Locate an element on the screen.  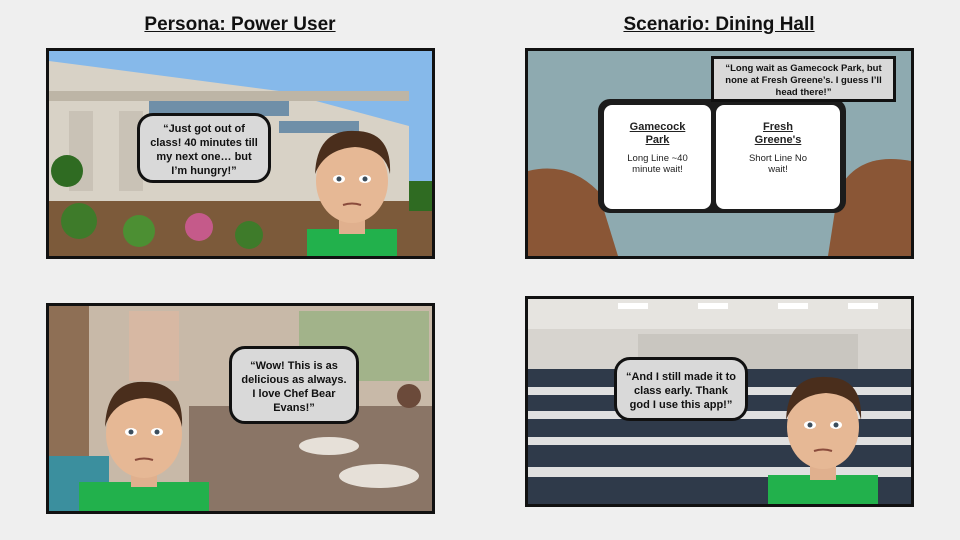
persona-heading: Persona: Power User is located at coordinates (240, 24).